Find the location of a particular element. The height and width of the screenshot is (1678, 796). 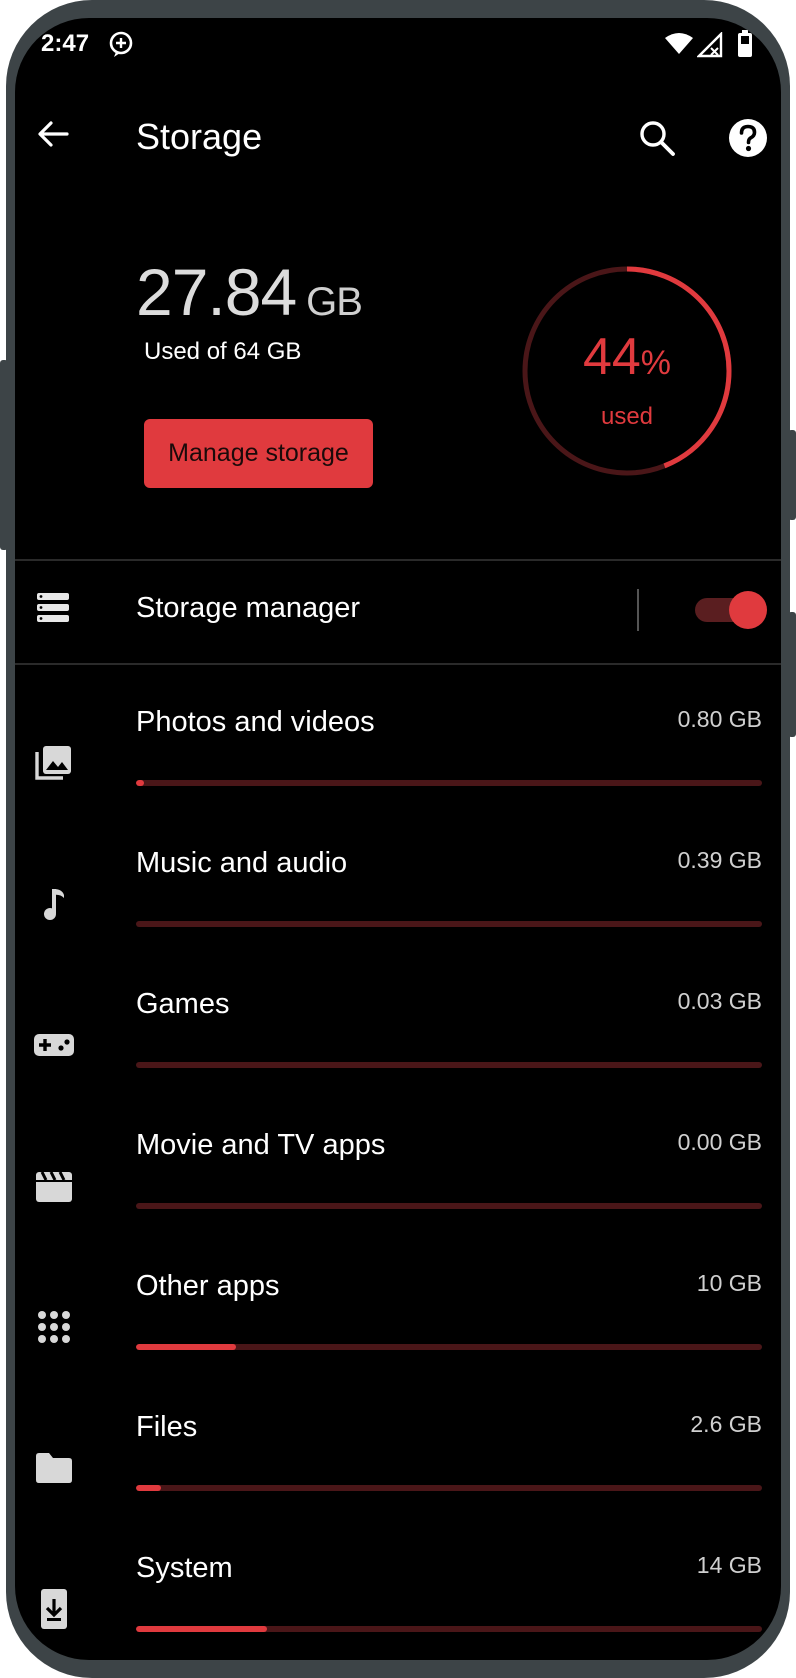

category-row-games: Games 0.03 GB is located at coordinates (398, 1046).